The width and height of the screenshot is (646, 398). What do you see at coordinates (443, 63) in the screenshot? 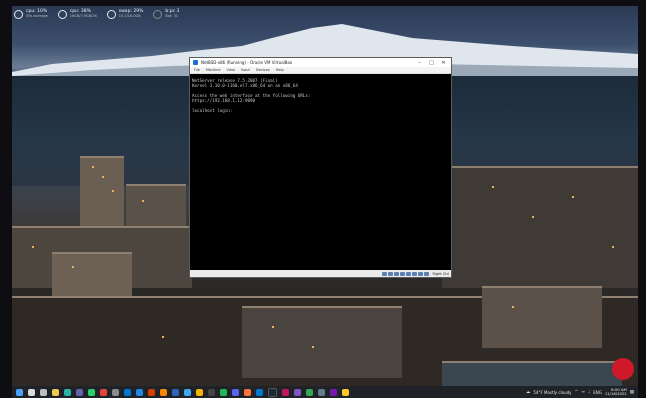
I see `close-icon: ✕` at bounding box center [443, 63].